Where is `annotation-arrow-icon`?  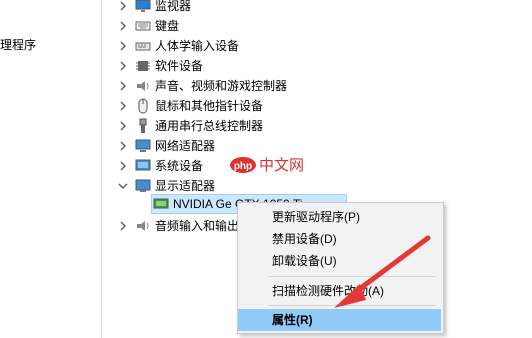
annotation-arrow-icon is located at coordinates (382, 271).